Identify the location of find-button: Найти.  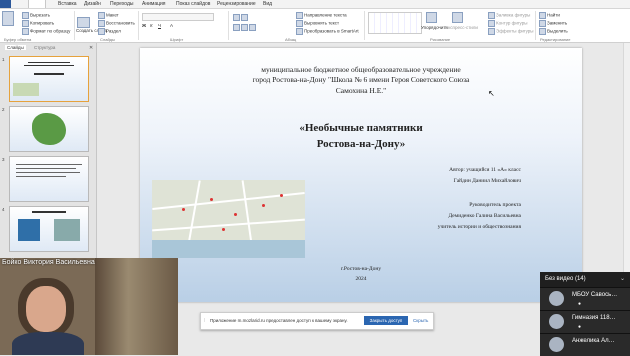
(549, 15).